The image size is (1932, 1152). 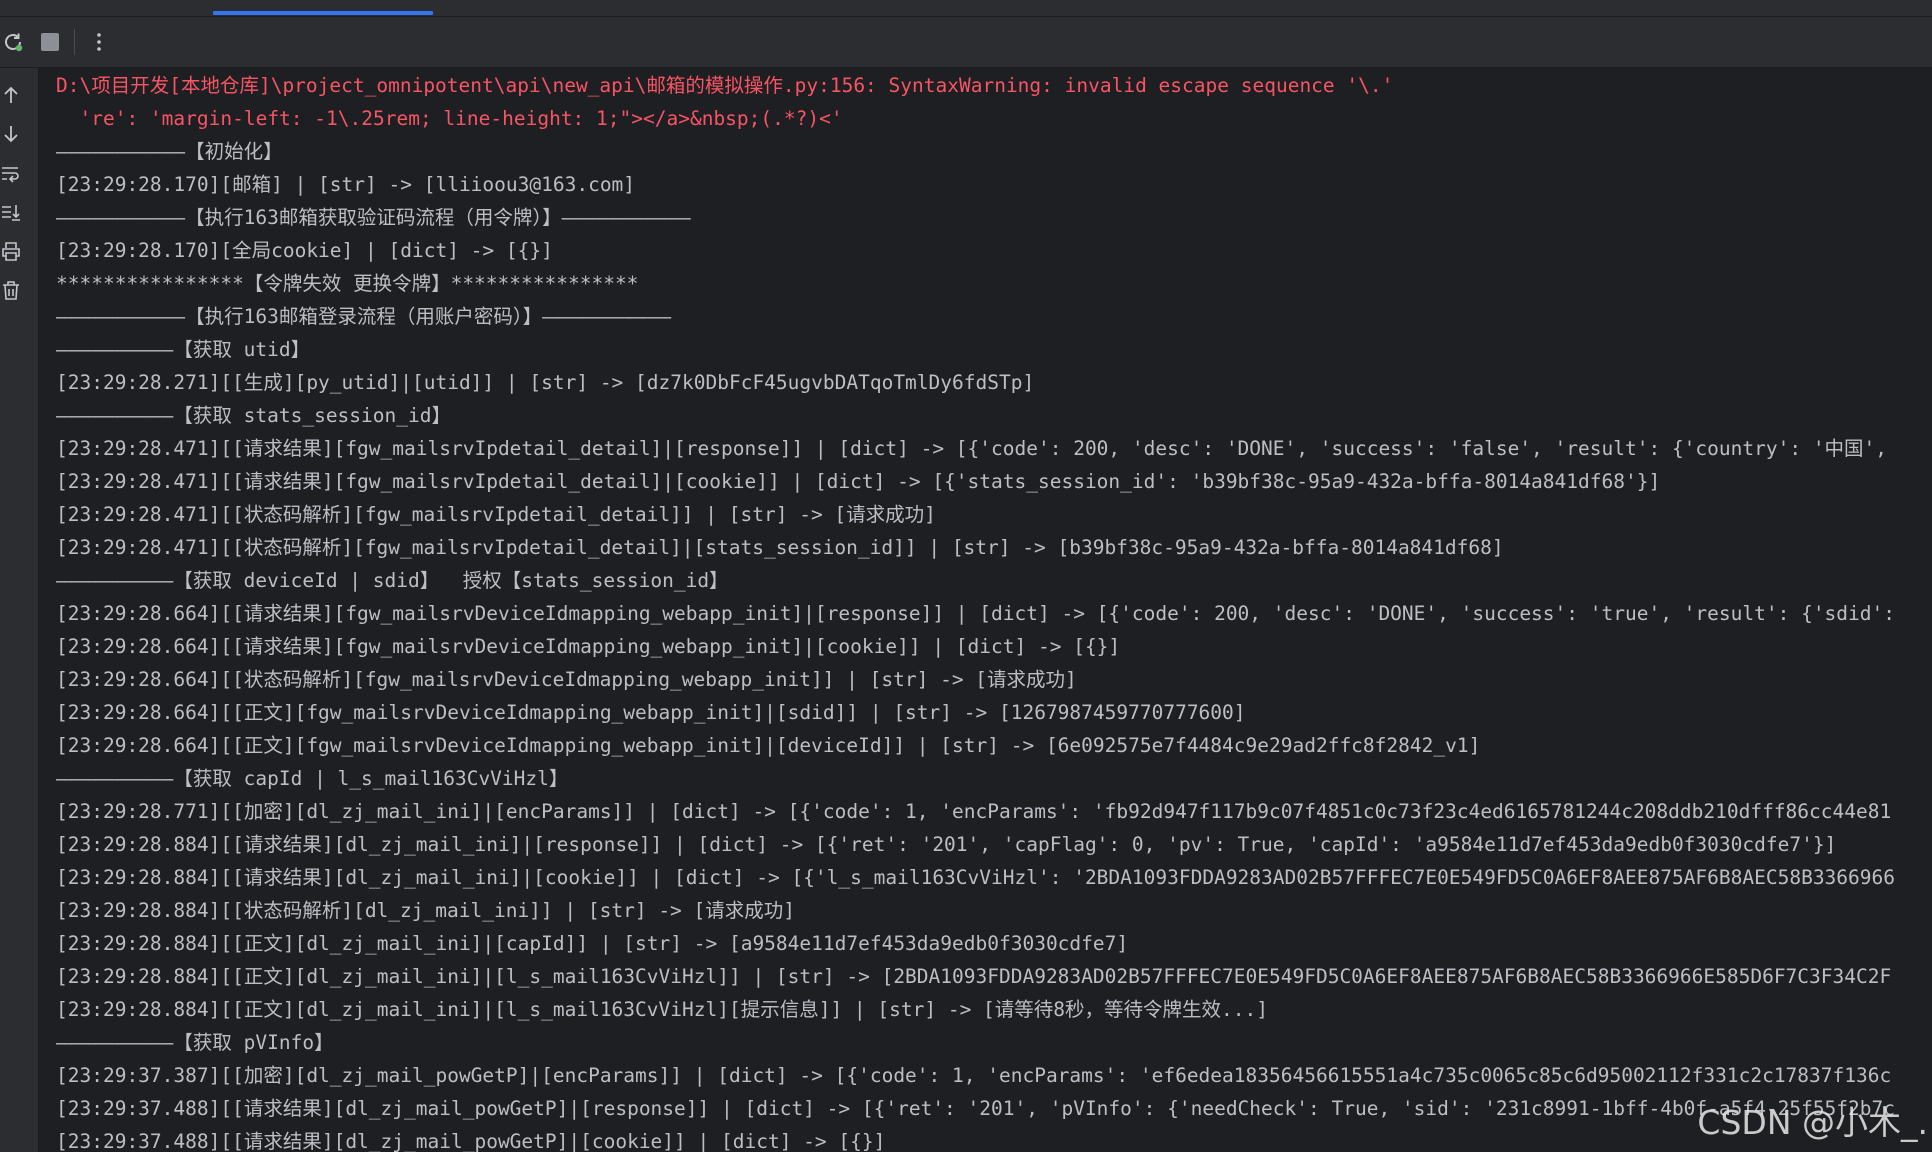 I want to click on console-line: ———————————【初始化】, so click(x=169, y=151).